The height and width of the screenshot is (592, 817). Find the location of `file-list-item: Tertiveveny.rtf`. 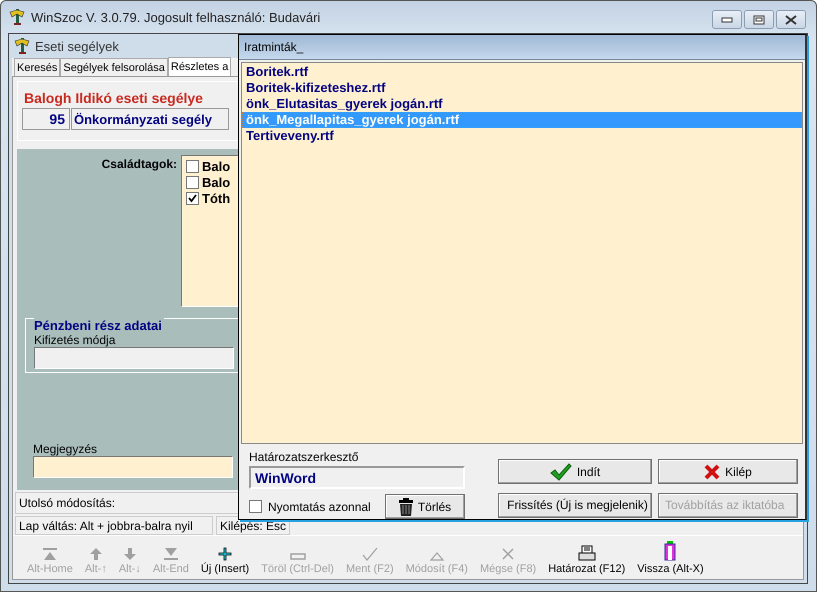

file-list-item: Tertiveveny.rtf is located at coordinates (522, 136).